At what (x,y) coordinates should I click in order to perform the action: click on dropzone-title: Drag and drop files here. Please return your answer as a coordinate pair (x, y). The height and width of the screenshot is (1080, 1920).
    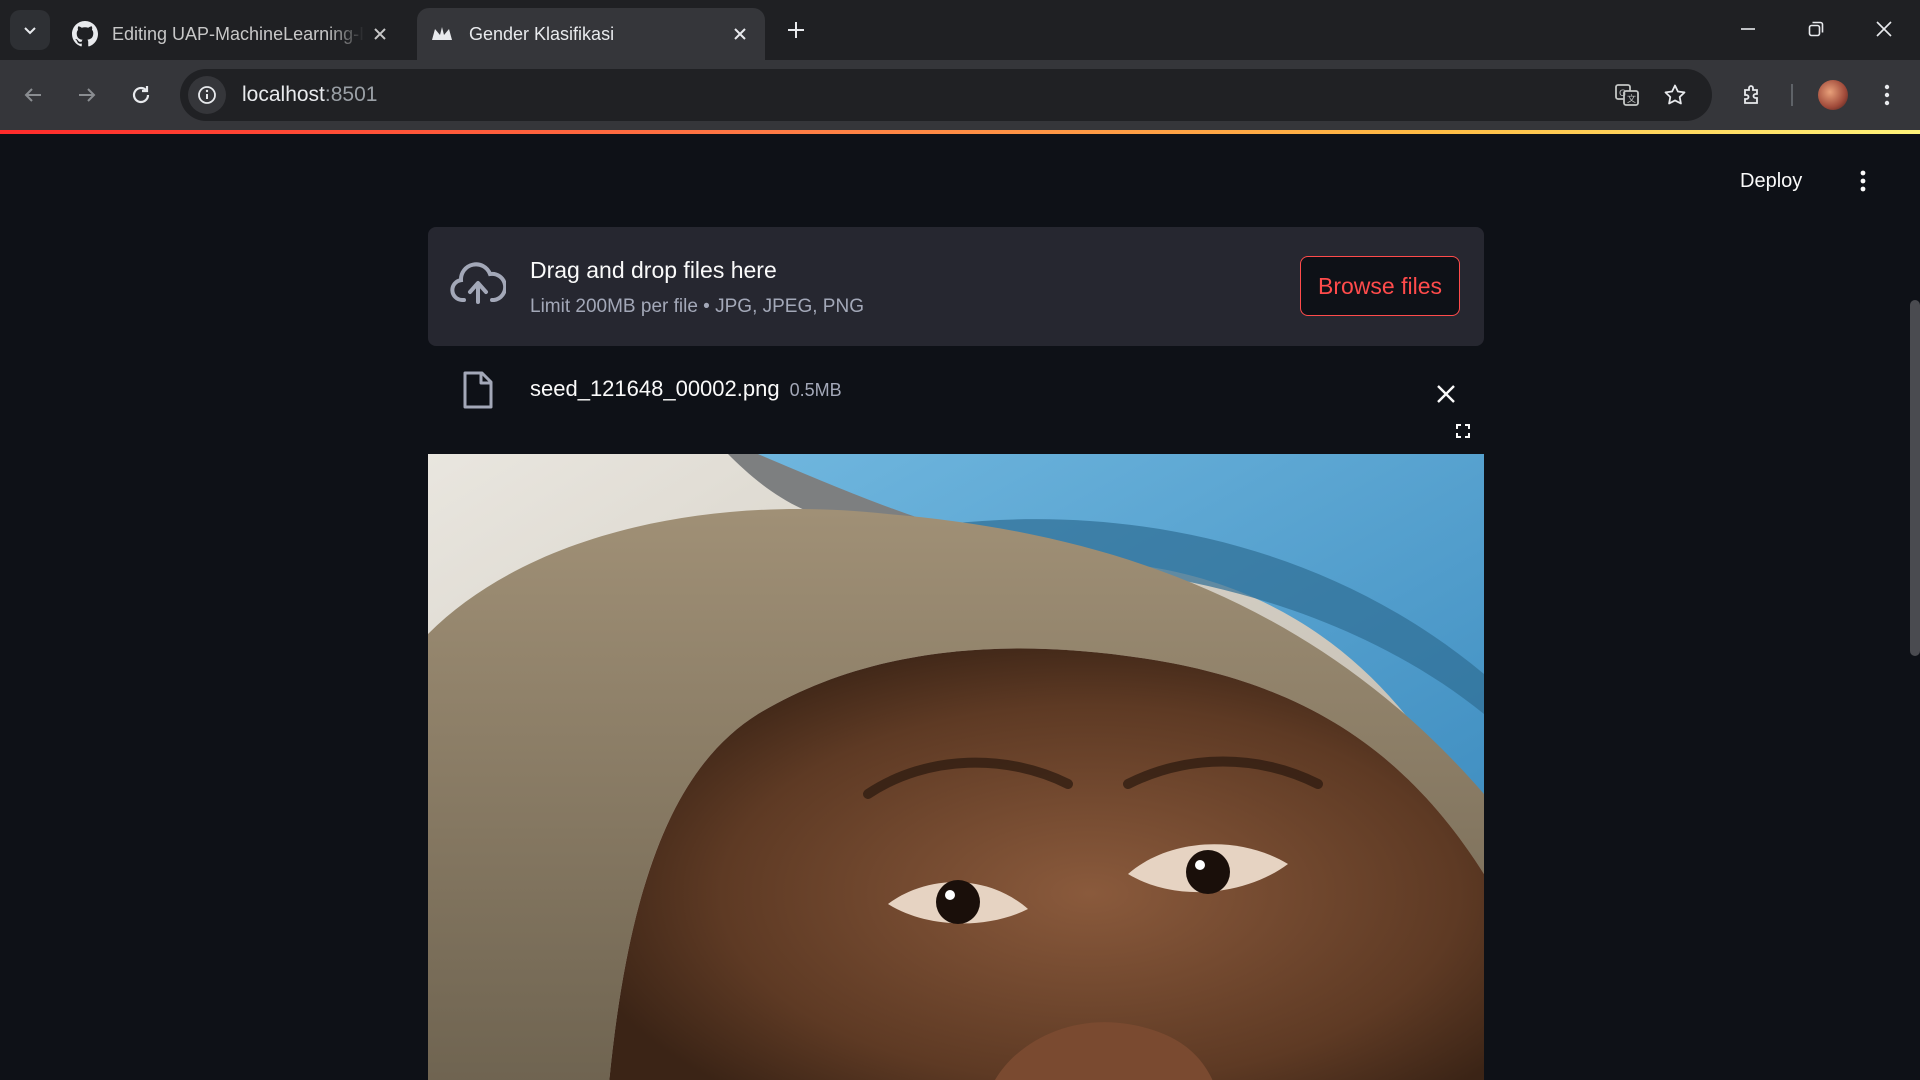
    Looking at the image, I should click on (653, 270).